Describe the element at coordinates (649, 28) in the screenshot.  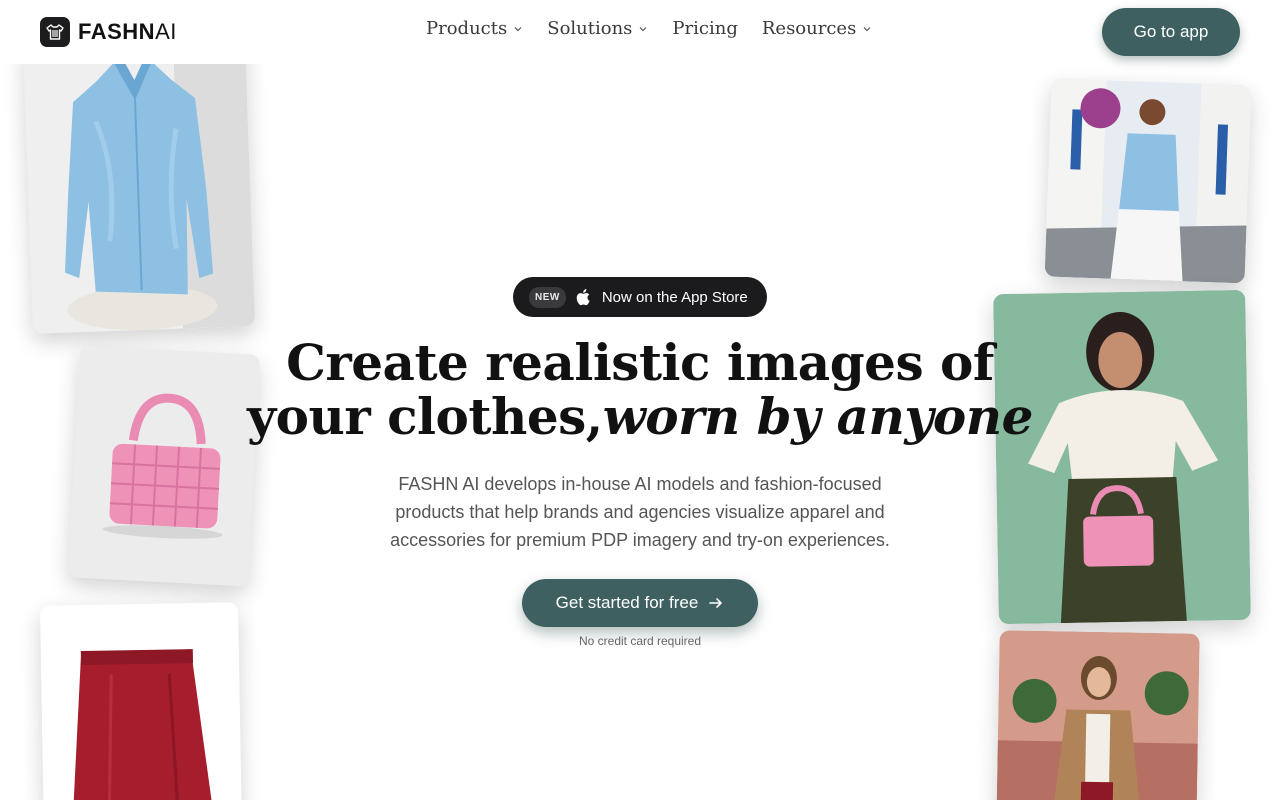
I see `main-nav: Products Solutions Pricing Resources` at that location.